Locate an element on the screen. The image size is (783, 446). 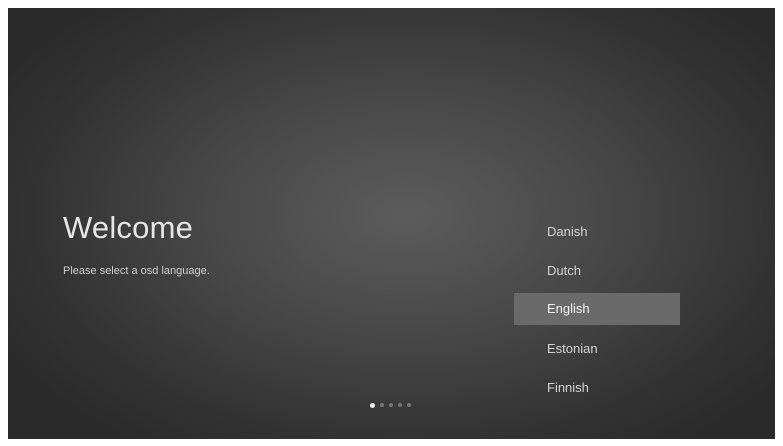
language-option-estonian: Estonian is located at coordinates (597, 348).